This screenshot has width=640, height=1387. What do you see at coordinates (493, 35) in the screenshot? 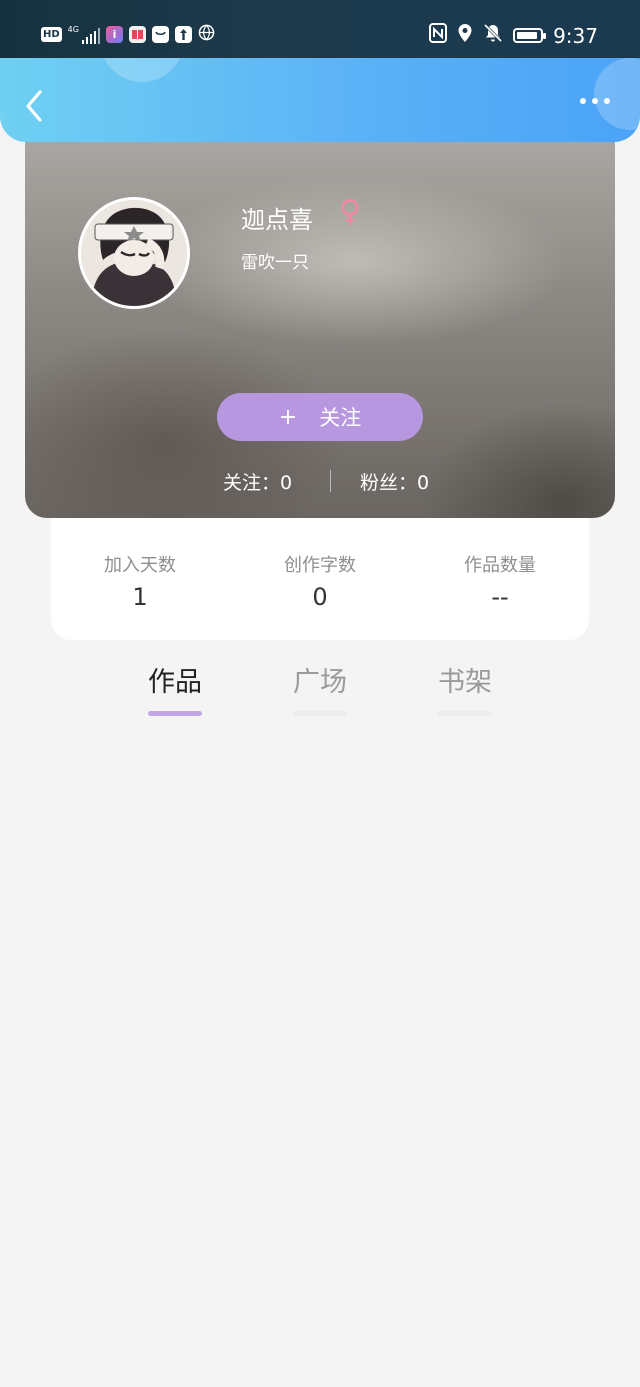
I see `mute-bell-icon` at bounding box center [493, 35].